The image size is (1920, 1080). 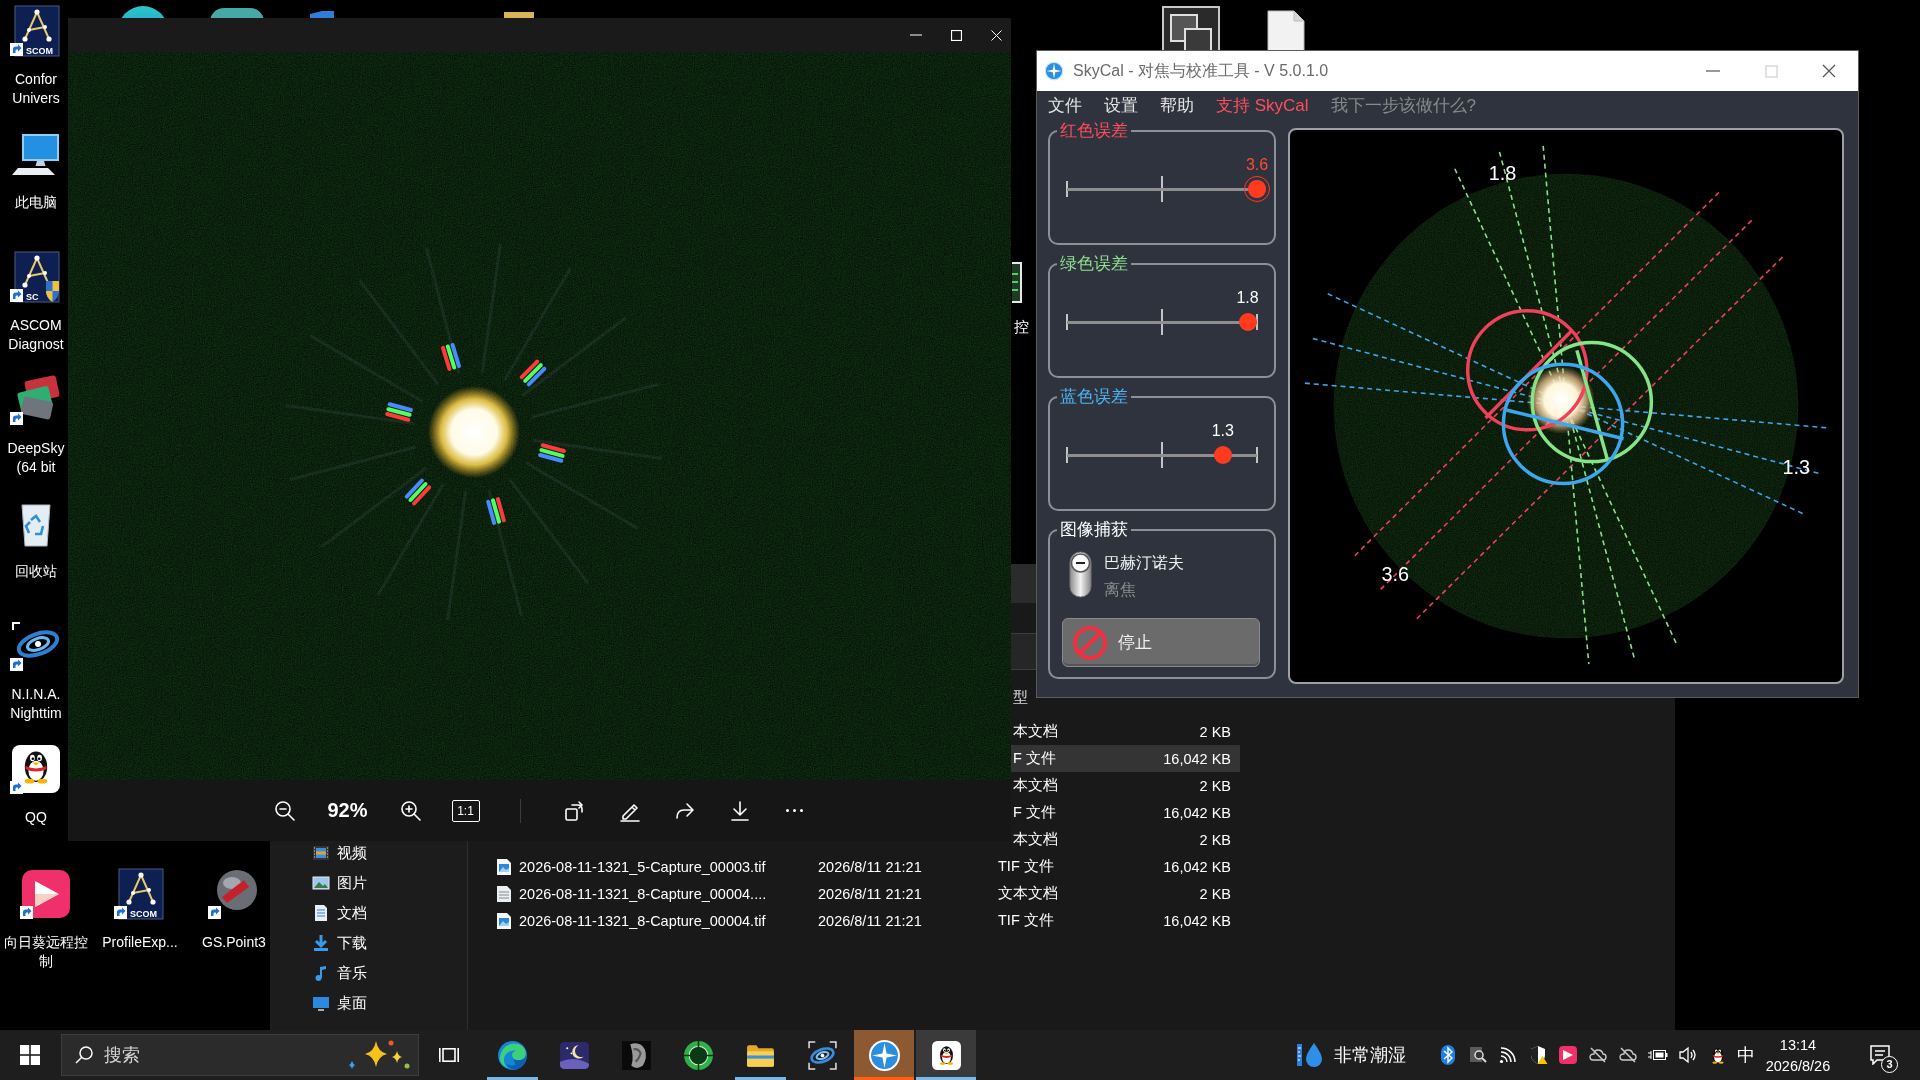 What do you see at coordinates (321, 1003) in the screenshot?
I see `monitor-icon` at bounding box center [321, 1003].